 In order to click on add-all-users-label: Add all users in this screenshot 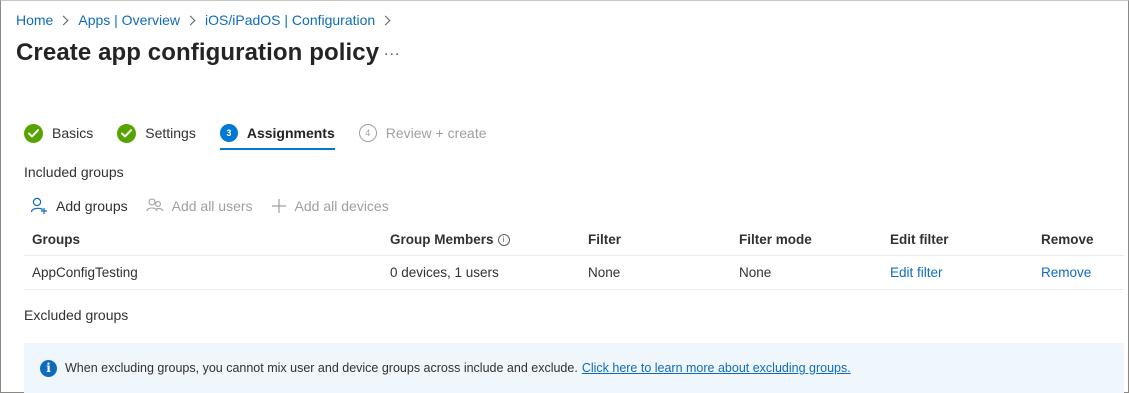, I will do `click(212, 206)`.